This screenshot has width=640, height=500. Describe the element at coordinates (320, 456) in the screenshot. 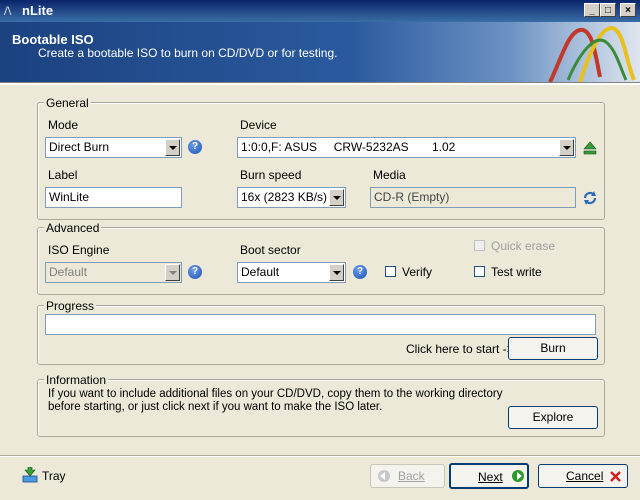

I see `footer-divider` at that location.